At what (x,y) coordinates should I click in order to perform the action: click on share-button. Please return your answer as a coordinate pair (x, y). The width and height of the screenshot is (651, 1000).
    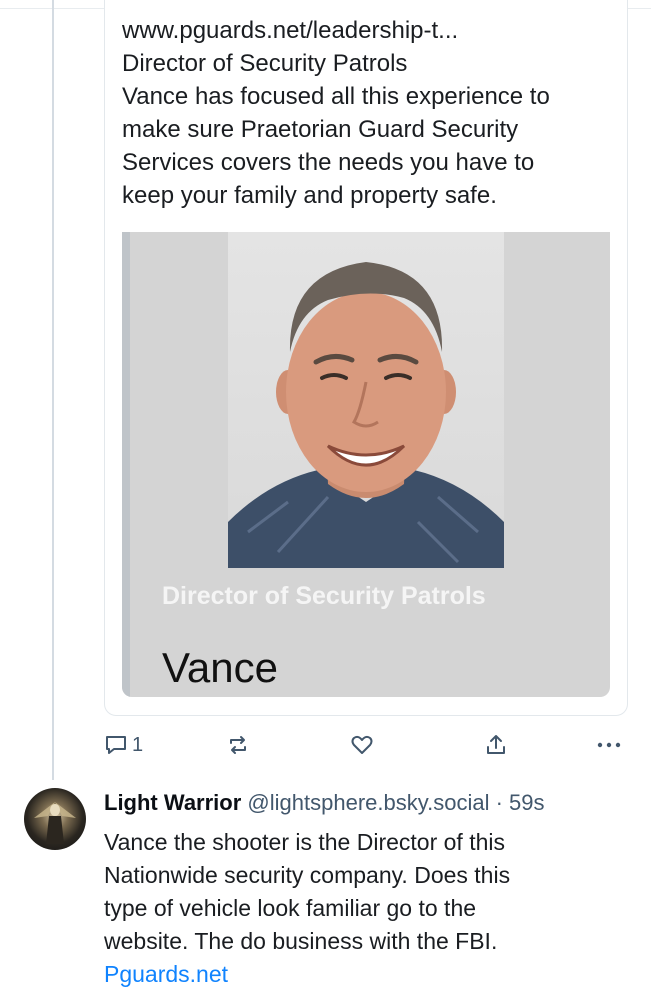
    Looking at the image, I should click on (496, 745).